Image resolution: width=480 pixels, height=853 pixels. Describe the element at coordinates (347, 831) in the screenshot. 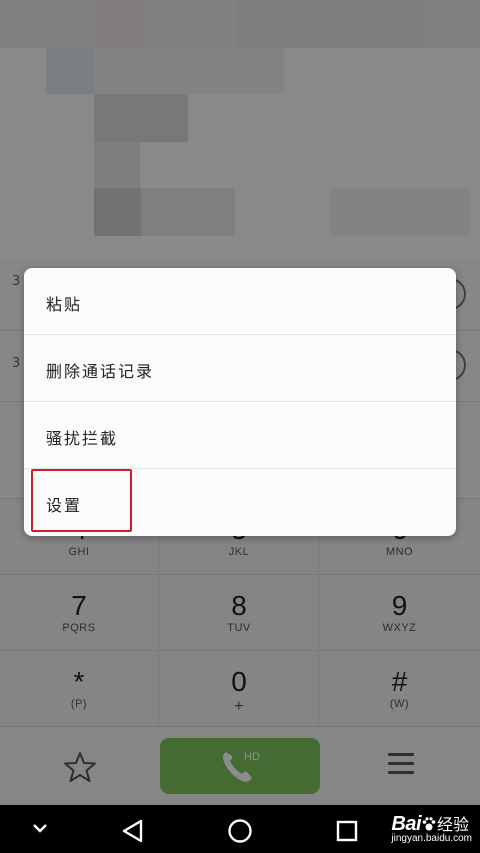

I see `recent-apps-icon` at that location.